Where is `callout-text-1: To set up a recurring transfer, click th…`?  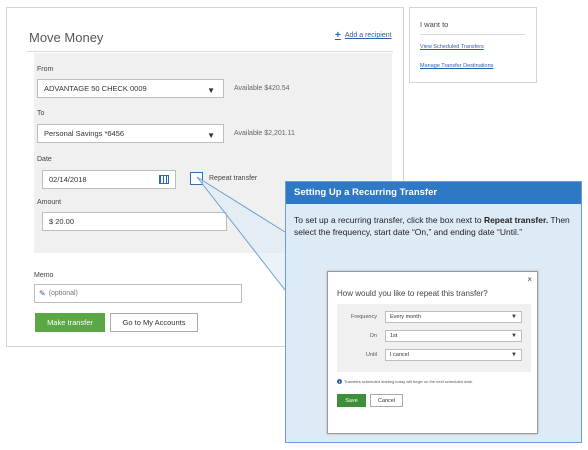 callout-text-1: To set up a recurring transfer, click th… is located at coordinates (389, 220).